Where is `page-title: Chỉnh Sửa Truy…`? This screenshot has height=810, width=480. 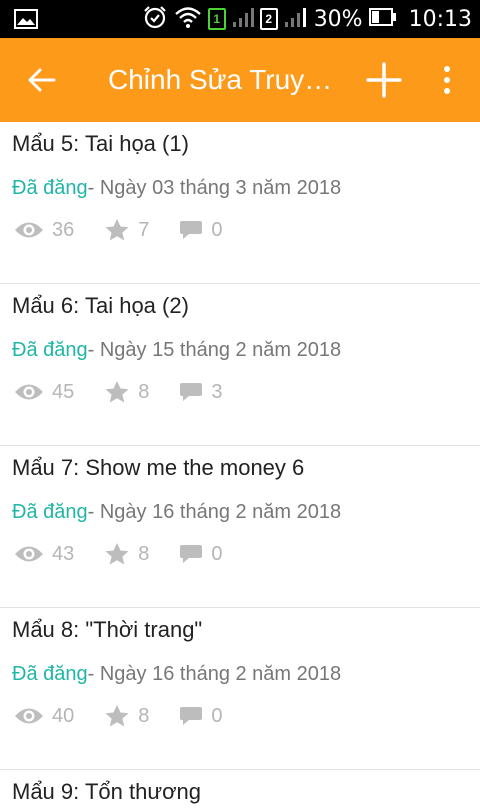
page-title: Chỉnh Sửa Truy… is located at coordinates (220, 79).